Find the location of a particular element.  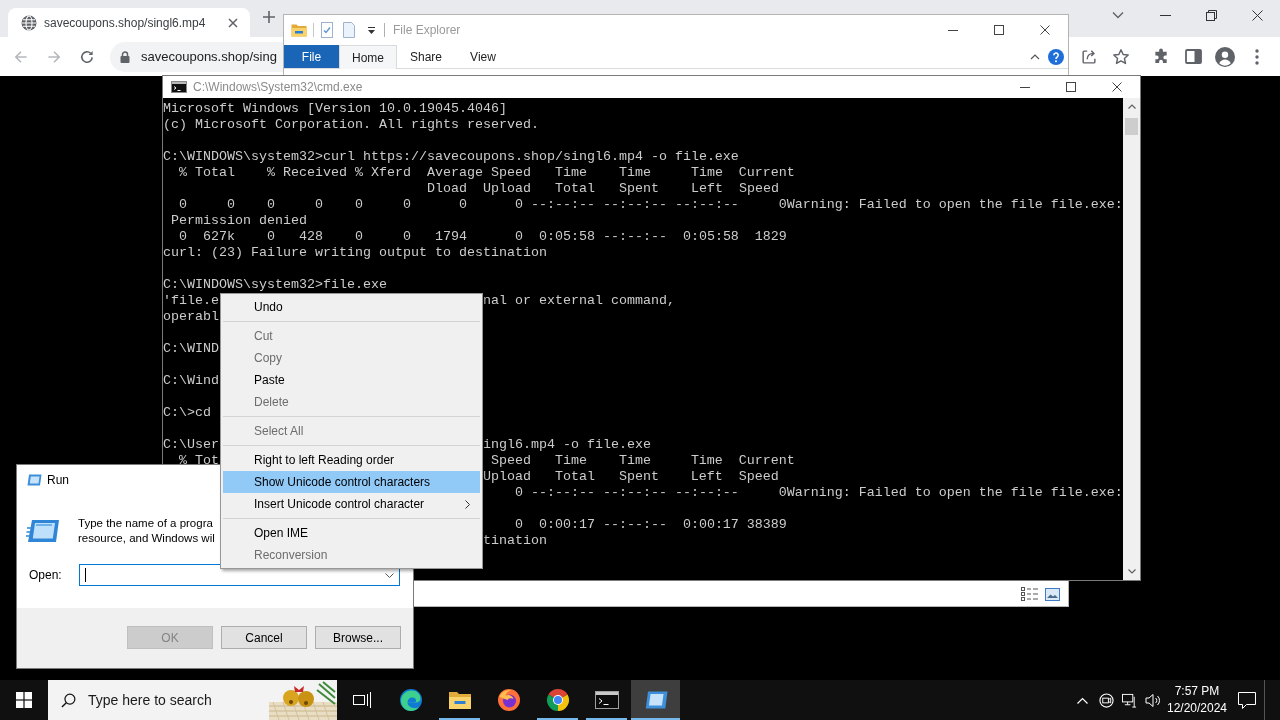

clock-time: 7:57 PM is located at coordinates (1197, 691).